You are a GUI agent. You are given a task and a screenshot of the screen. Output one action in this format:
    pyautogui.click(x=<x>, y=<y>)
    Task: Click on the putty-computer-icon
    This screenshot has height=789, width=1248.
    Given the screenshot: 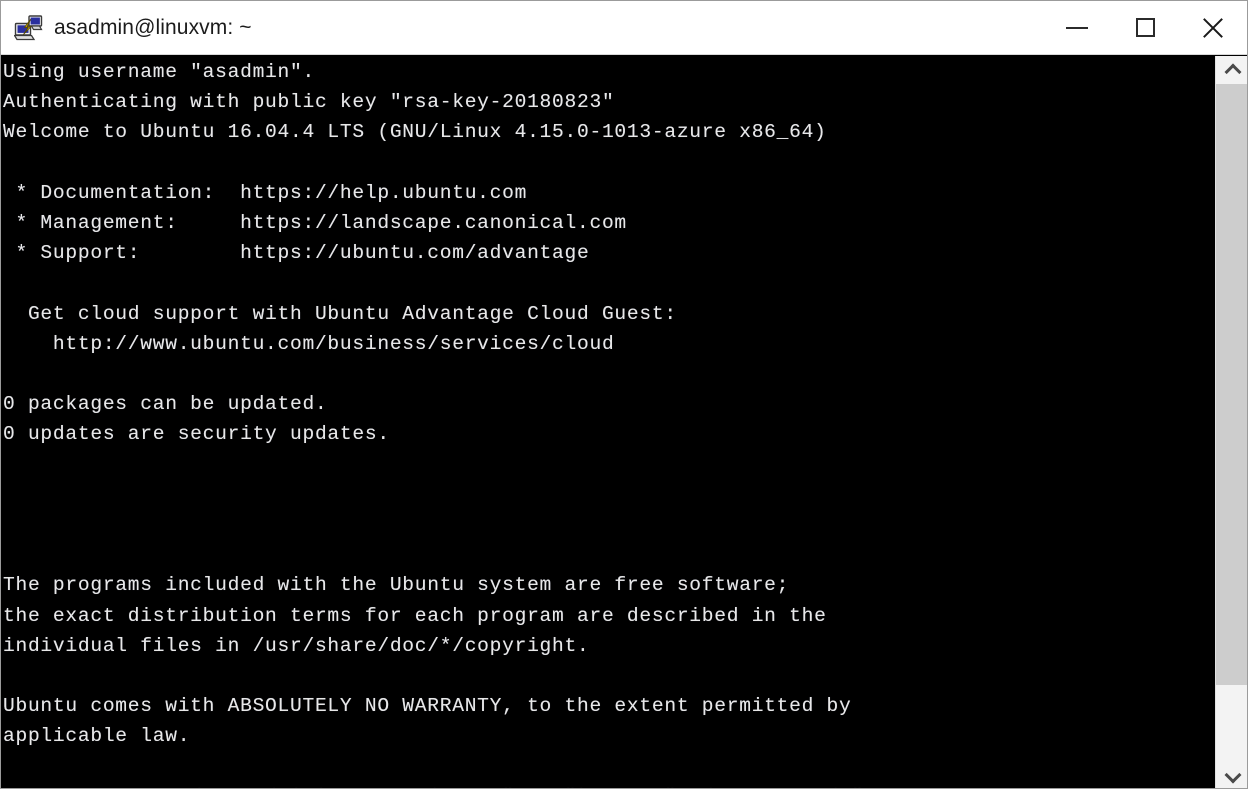 What is the action you would take?
    pyautogui.click(x=28, y=28)
    